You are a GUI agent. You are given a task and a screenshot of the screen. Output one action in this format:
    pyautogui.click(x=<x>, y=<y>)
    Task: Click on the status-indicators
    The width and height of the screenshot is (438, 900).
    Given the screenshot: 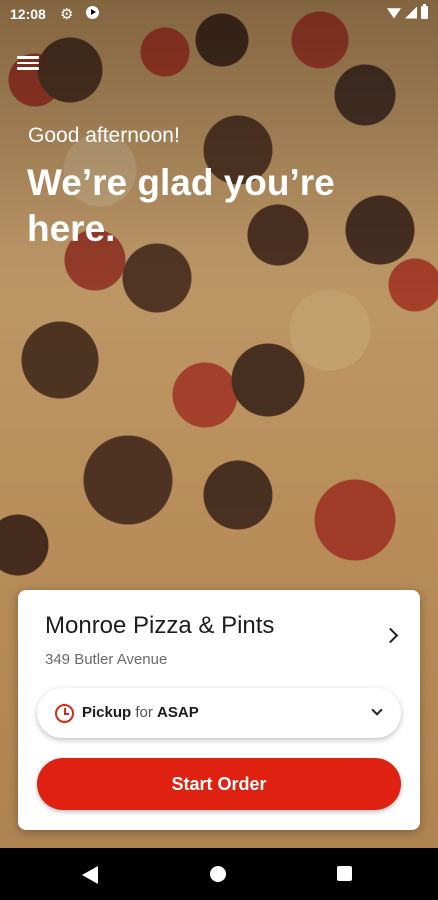 What is the action you would take?
    pyautogui.click(x=407, y=11)
    